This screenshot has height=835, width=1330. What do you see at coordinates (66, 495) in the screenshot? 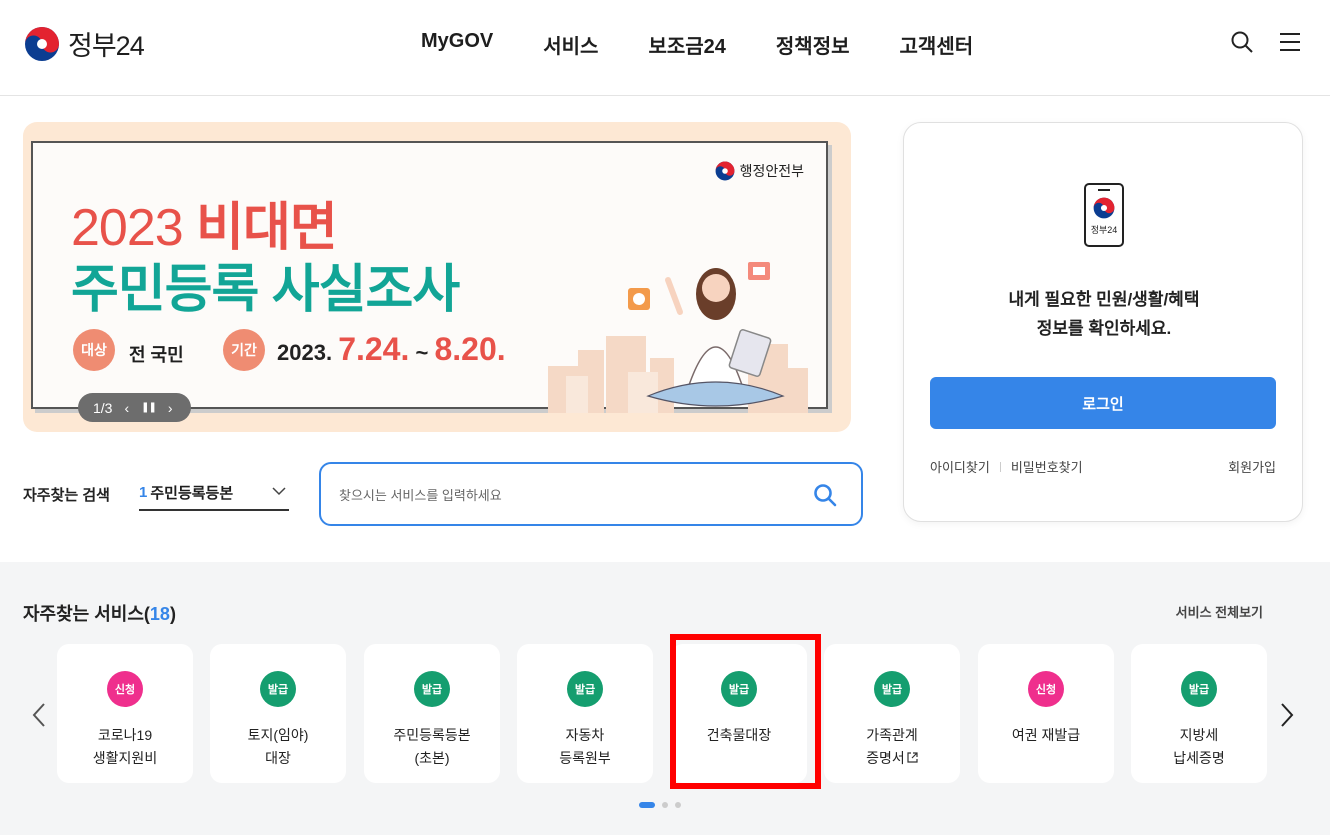
I see `frequent-search-label: 자주찾는 검색` at bounding box center [66, 495].